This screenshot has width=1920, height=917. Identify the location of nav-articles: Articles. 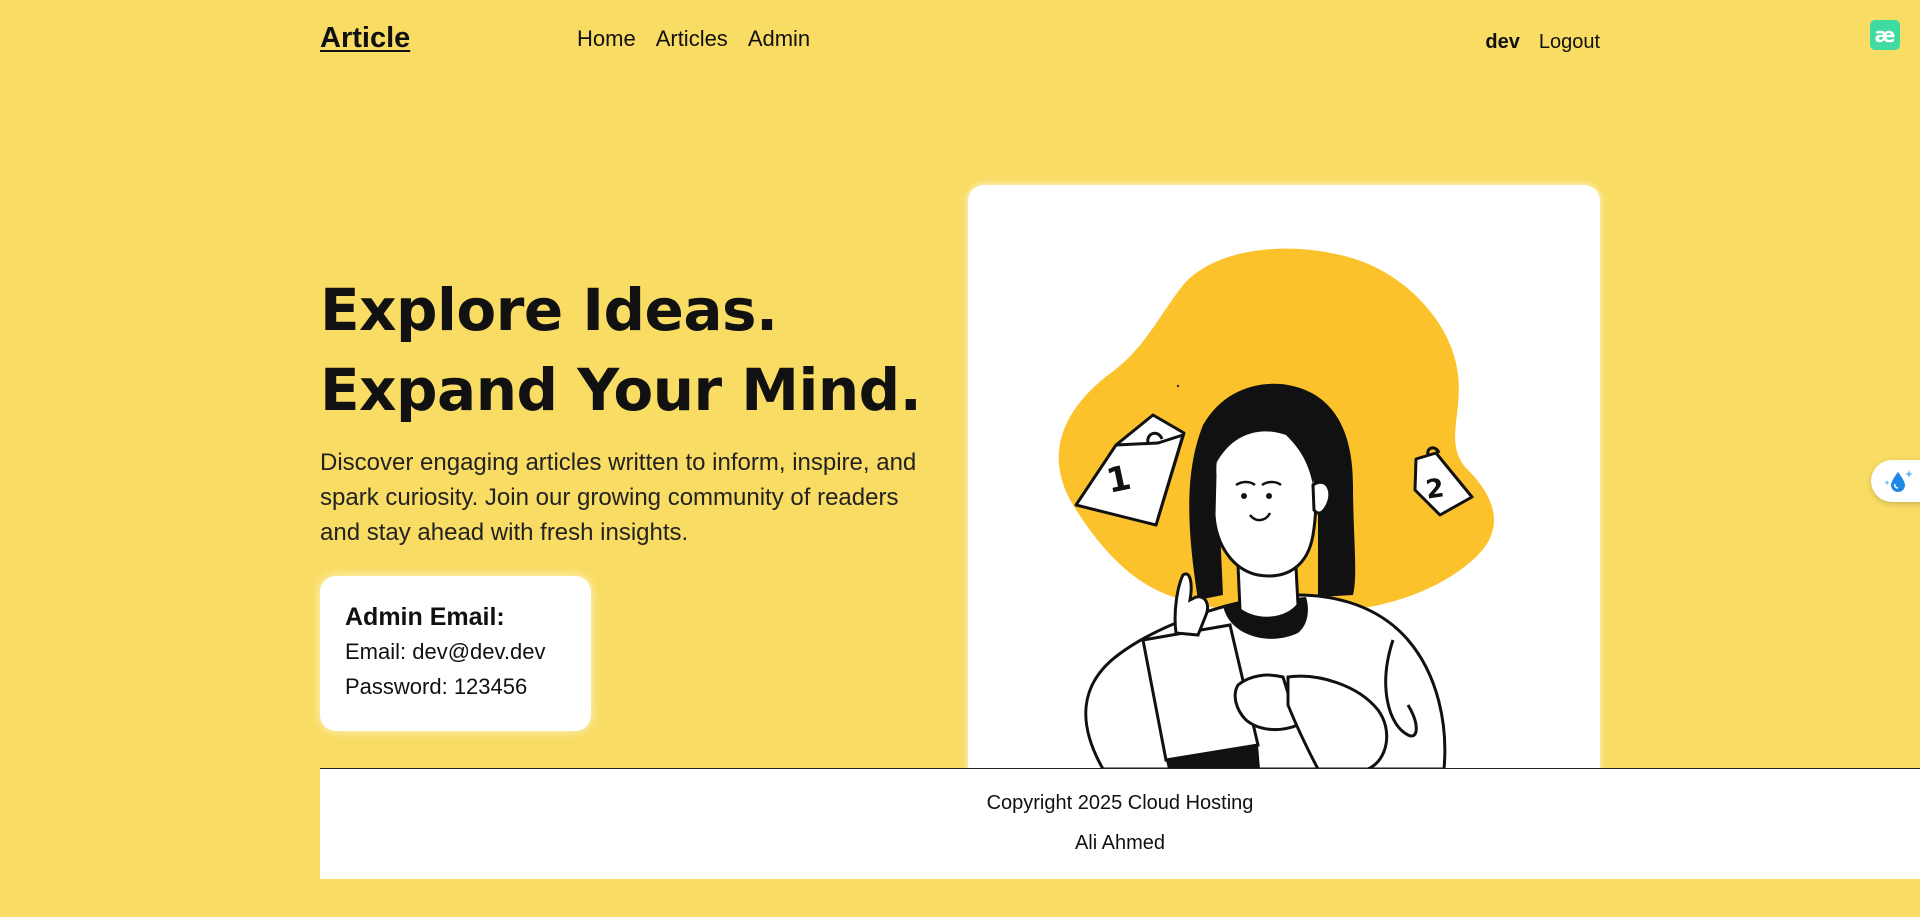
(692, 39).